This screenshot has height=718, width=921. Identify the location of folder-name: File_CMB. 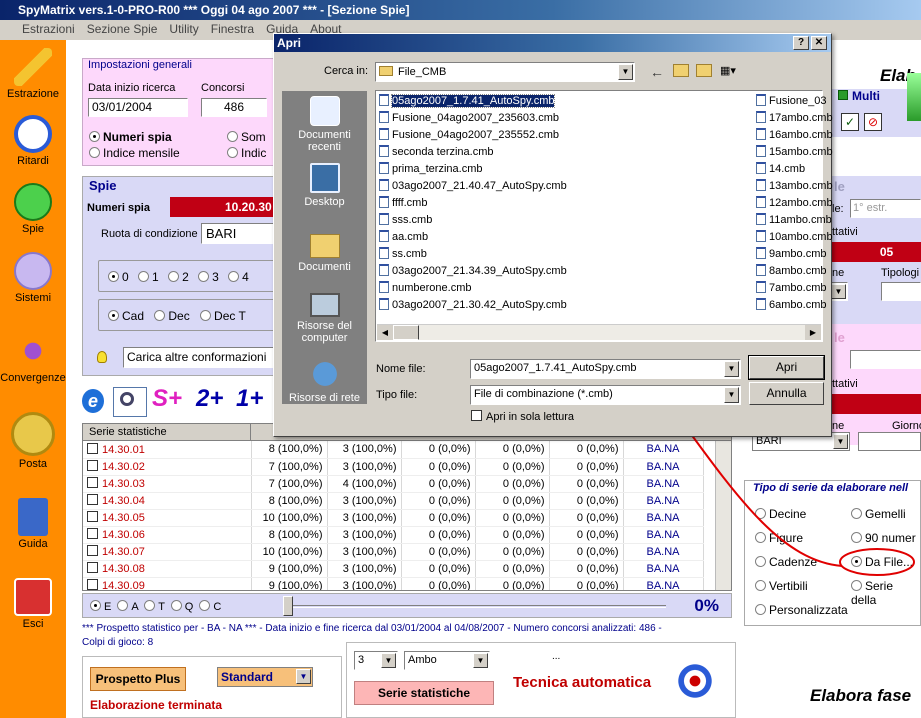
(422, 72).